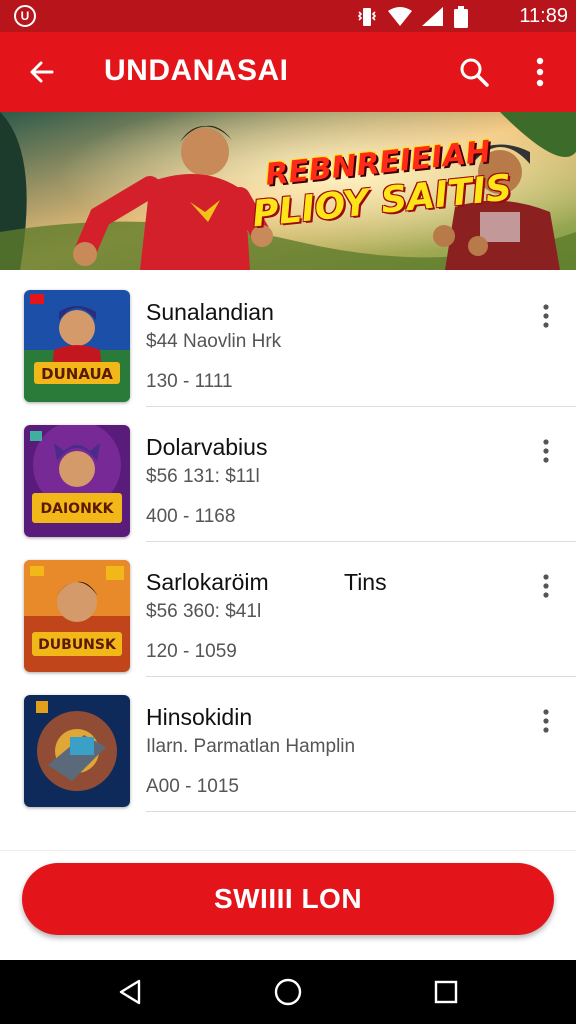 The width and height of the screenshot is (576, 1024). What do you see at coordinates (192, 786) in the screenshot?
I see `item-range: A00 - 1015` at bounding box center [192, 786].